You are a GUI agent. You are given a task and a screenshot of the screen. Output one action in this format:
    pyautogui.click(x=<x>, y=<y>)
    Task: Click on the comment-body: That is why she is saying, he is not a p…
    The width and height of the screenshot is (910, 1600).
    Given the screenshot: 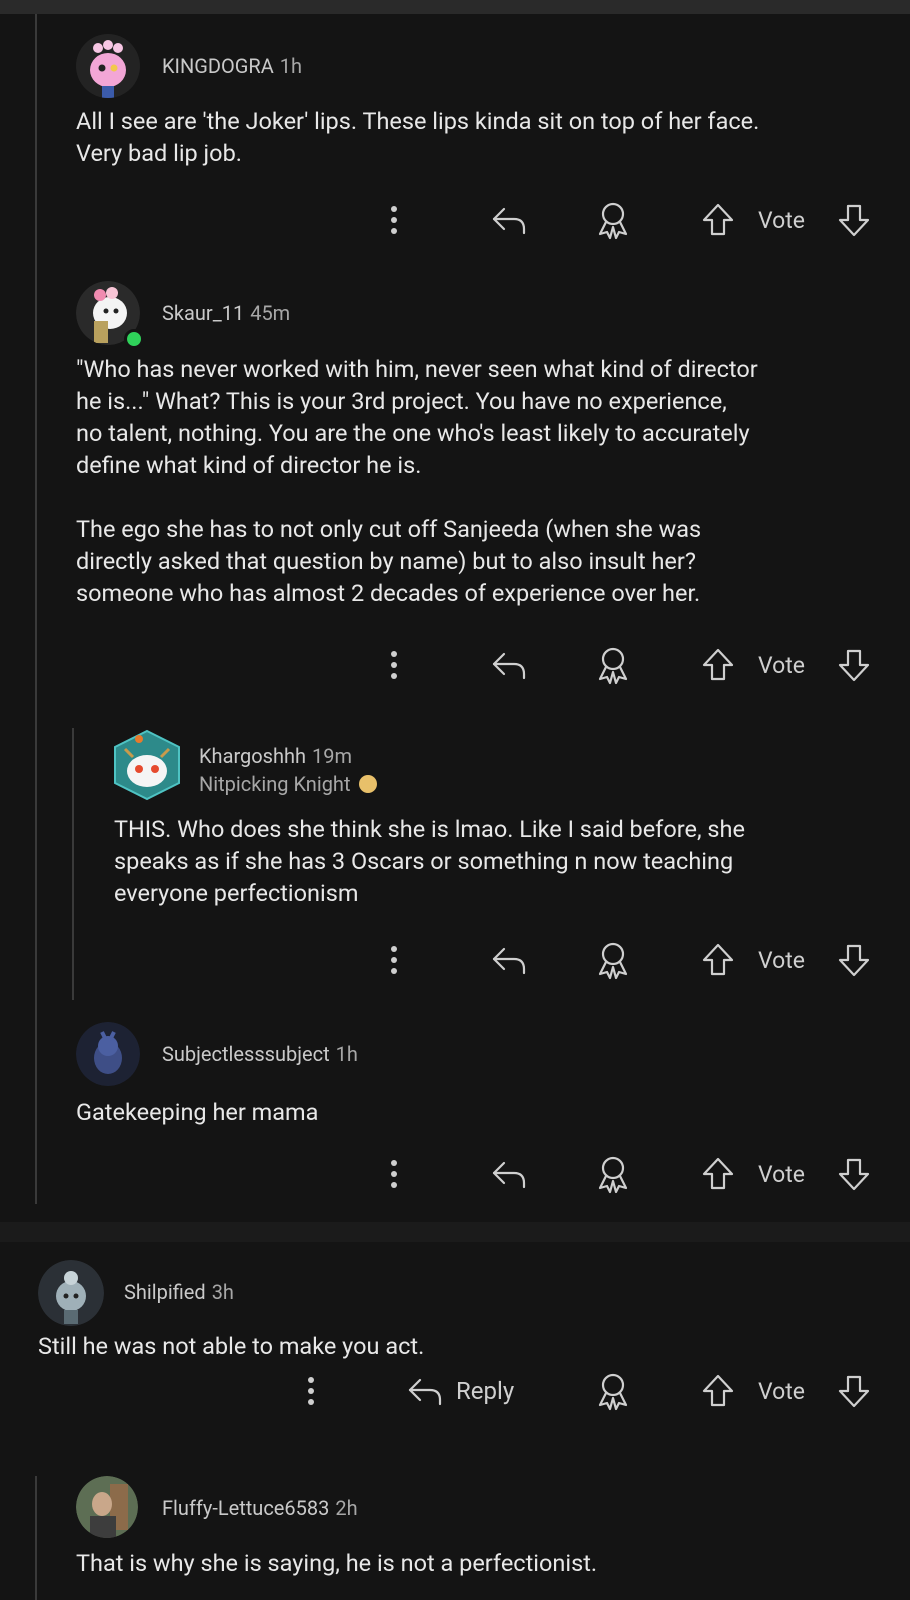 What is the action you would take?
    pyautogui.click(x=337, y=1563)
    